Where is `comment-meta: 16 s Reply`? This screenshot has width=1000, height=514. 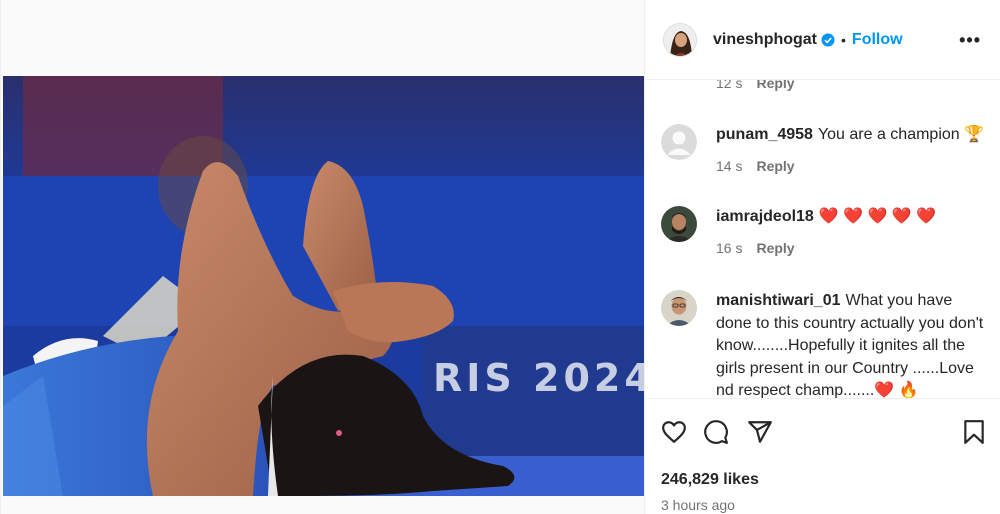 comment-meta: 16 s Reply is located at coordinates (755, 248).